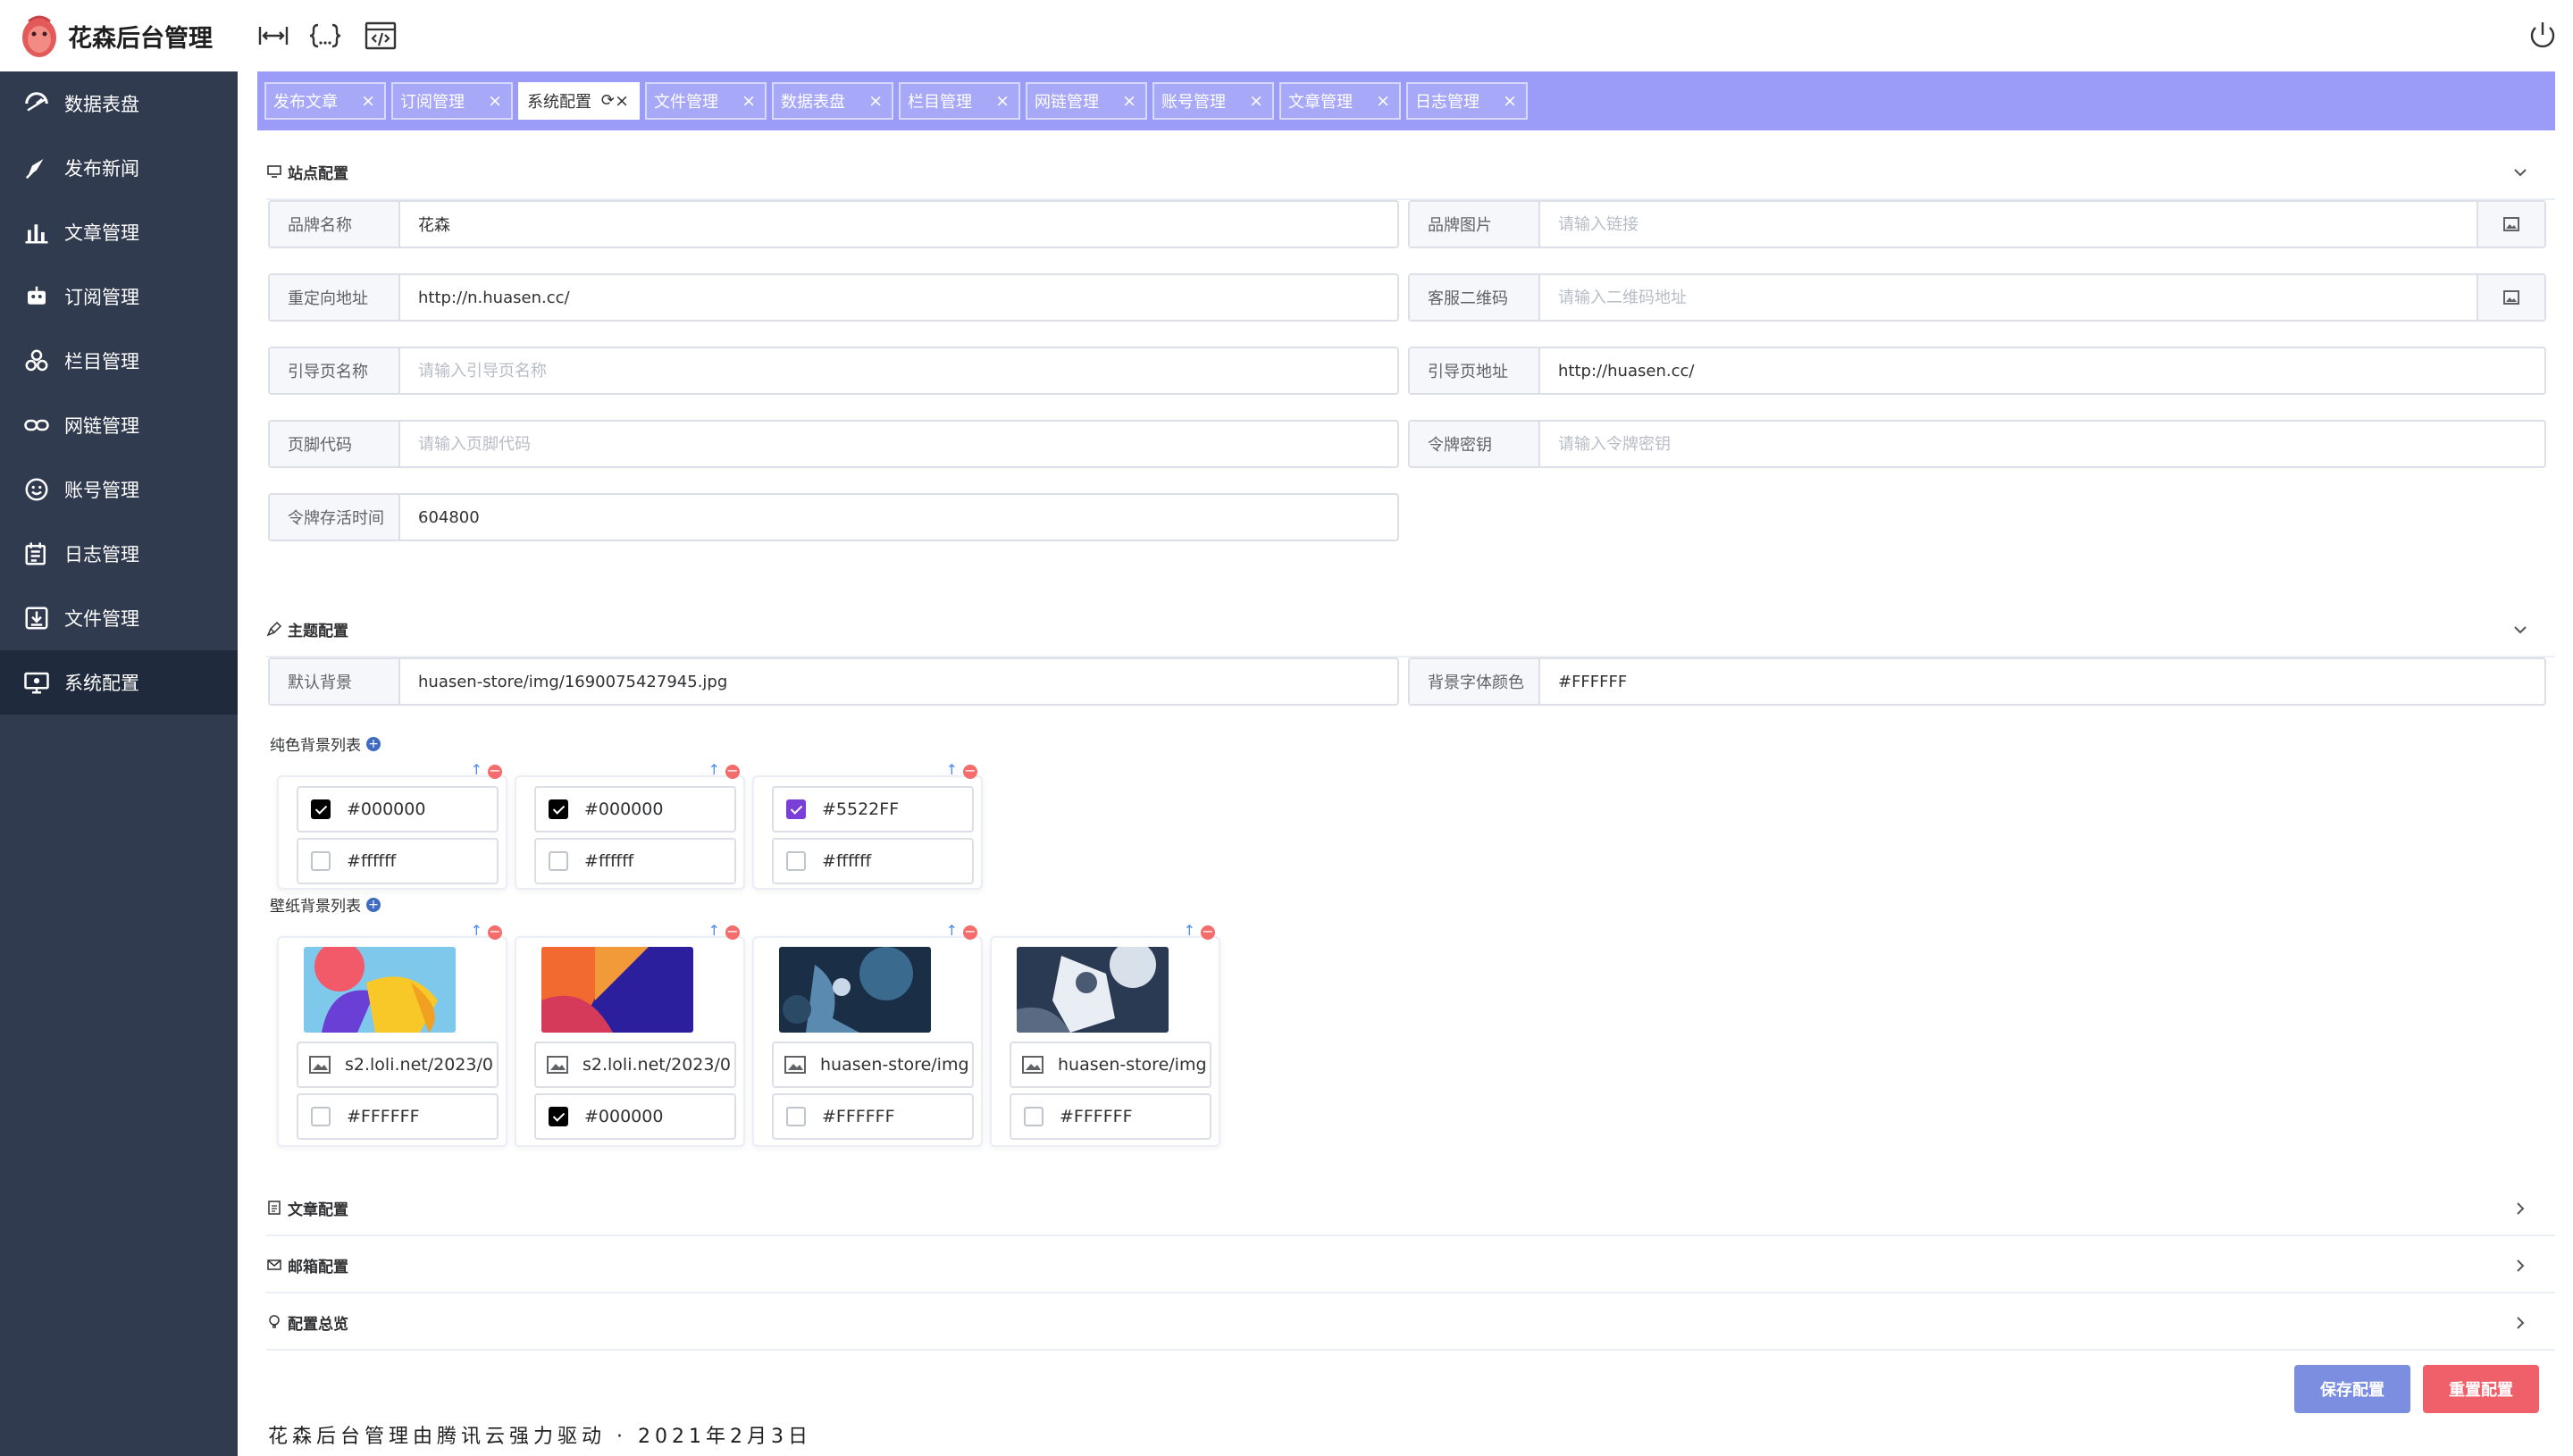  What do you see at coordinates (119, 554) in the screenshot?
I see `sidebar-item-logs: 日志管理` at bounding box center [119, 554].